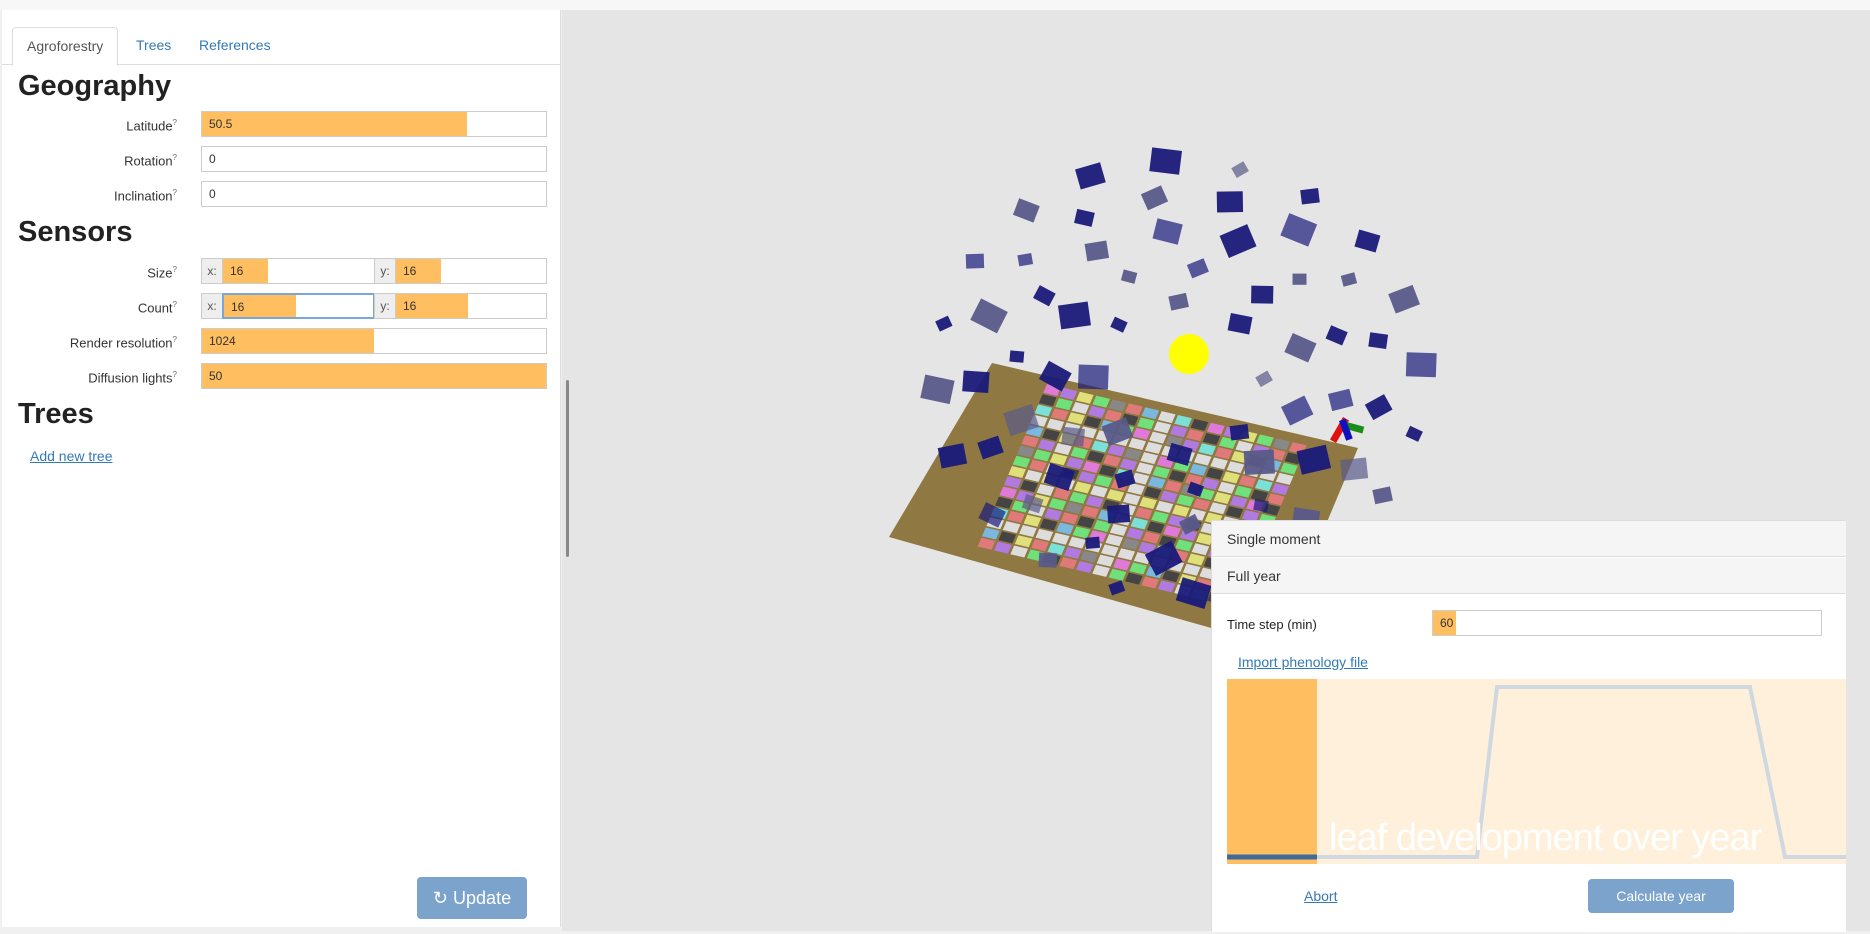 This screenshot has width=1870, height=934. What do you see at coordinates (212, 306) in the screenshot?
I see `count-x-addon: x:` at bounding box center [212, 306].